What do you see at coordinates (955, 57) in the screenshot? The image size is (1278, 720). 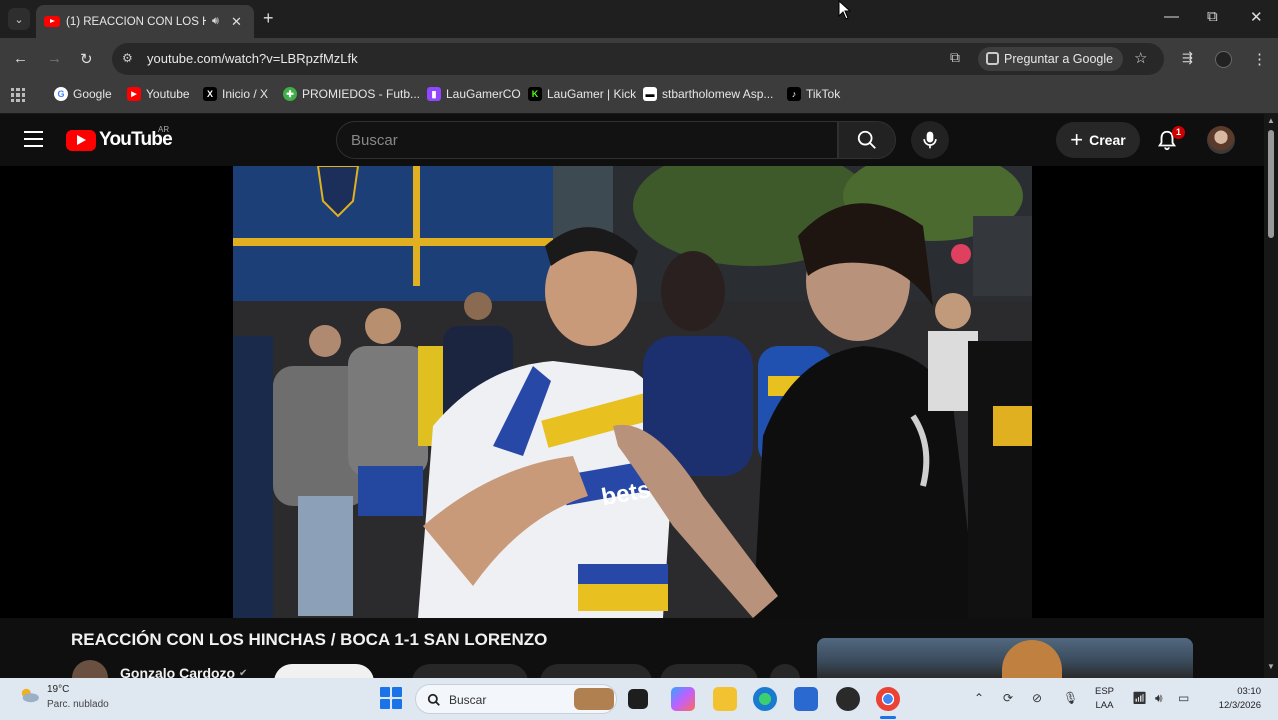 I see `install-app-icon: ⧉` at bounding box center [955, 57].